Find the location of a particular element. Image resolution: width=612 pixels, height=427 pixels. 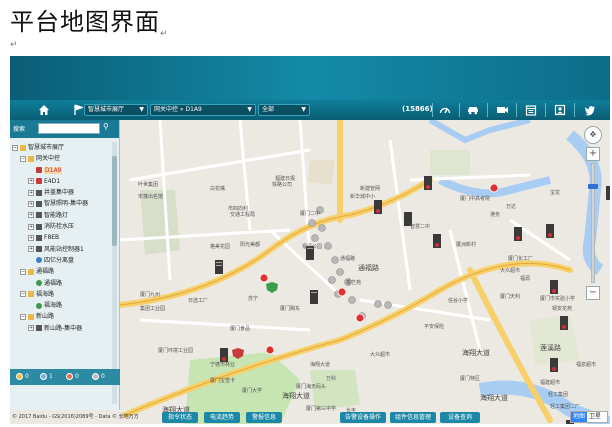

tree-node: − 智慧城市展厅 is located at coordinates (64, 147).